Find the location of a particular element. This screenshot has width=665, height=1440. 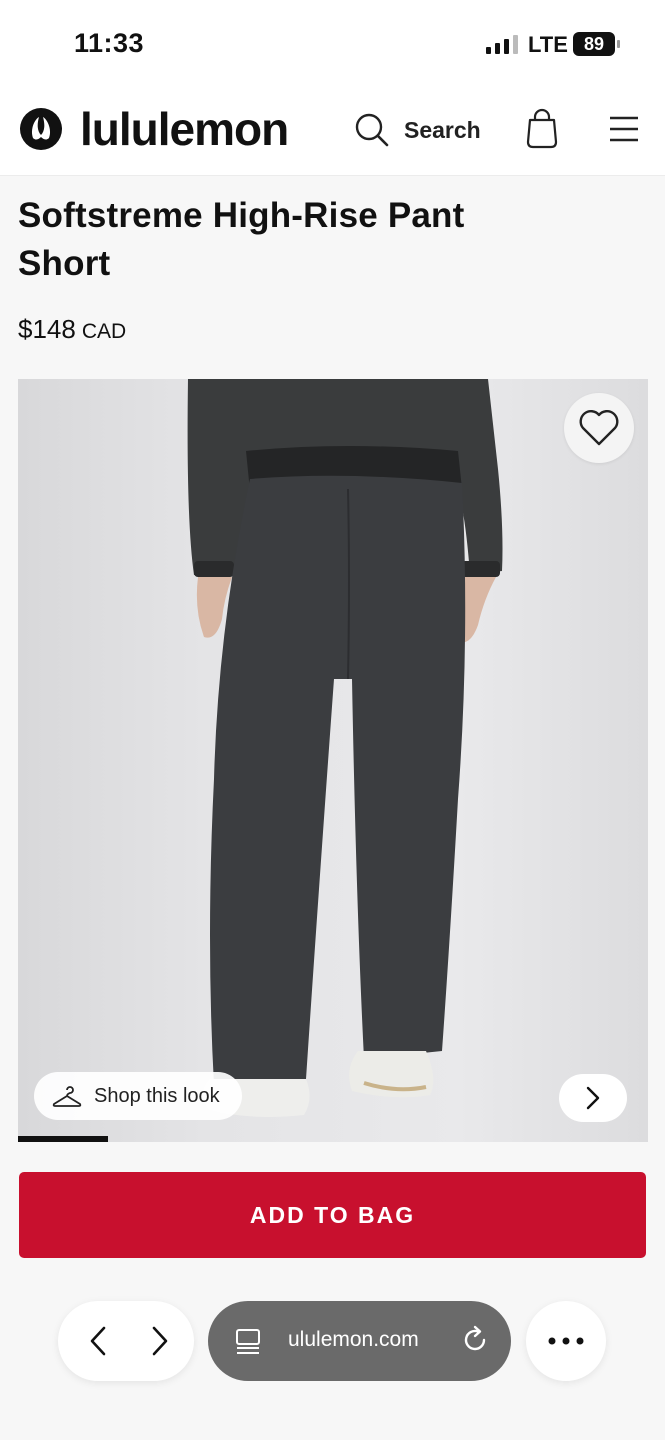

next-image-button is located at coordinates (593, 1098).